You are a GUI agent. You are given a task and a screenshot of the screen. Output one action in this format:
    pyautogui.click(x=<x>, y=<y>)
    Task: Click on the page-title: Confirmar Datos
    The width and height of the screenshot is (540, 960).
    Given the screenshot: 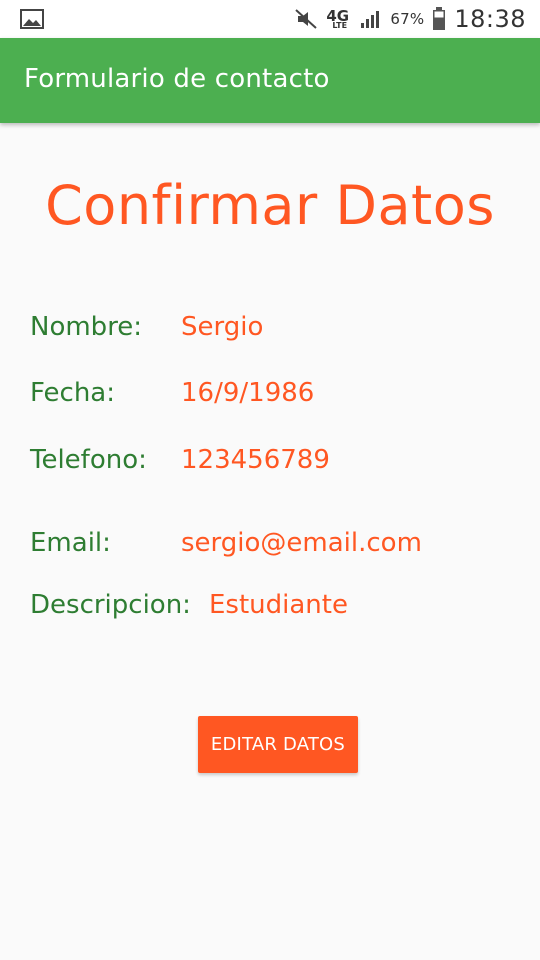 What is the action you would take?
    pyautogui.click(x=270, y=205)
    